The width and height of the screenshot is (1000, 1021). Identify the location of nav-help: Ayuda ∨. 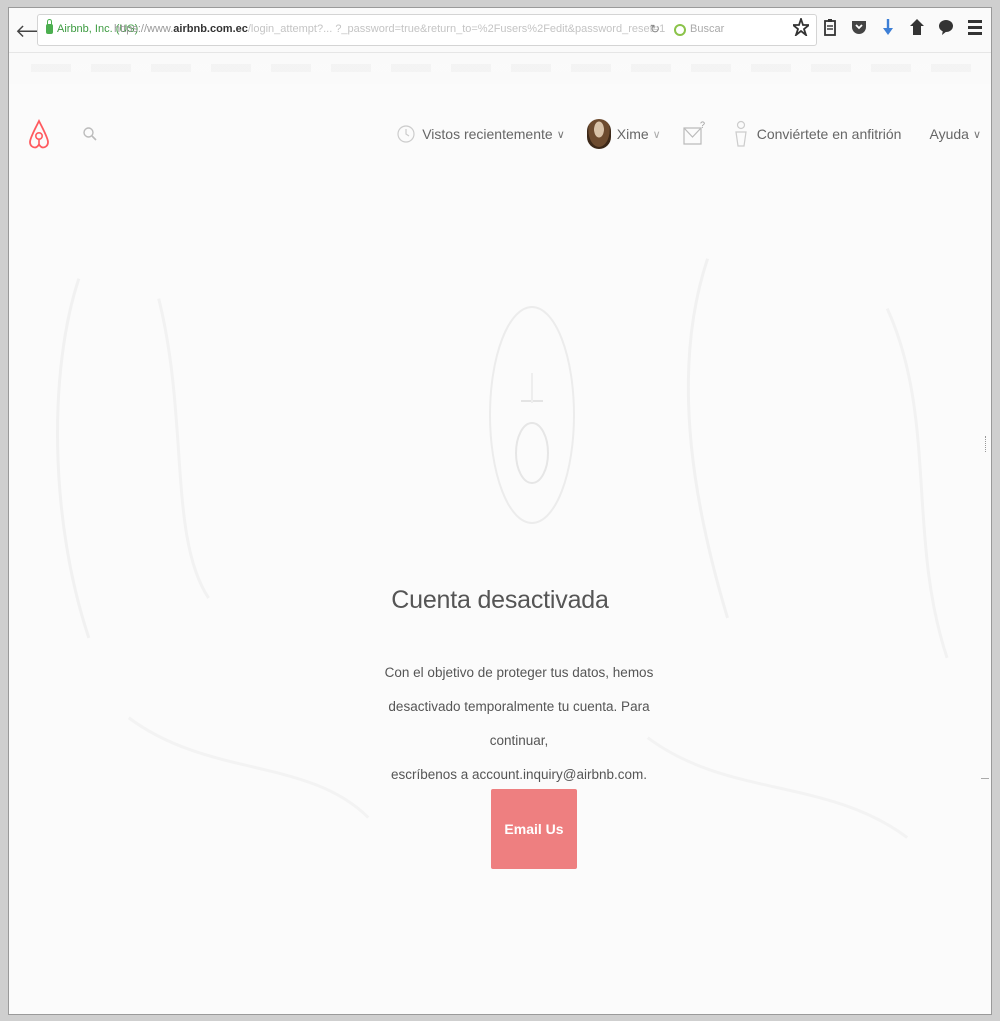
(955, 134).